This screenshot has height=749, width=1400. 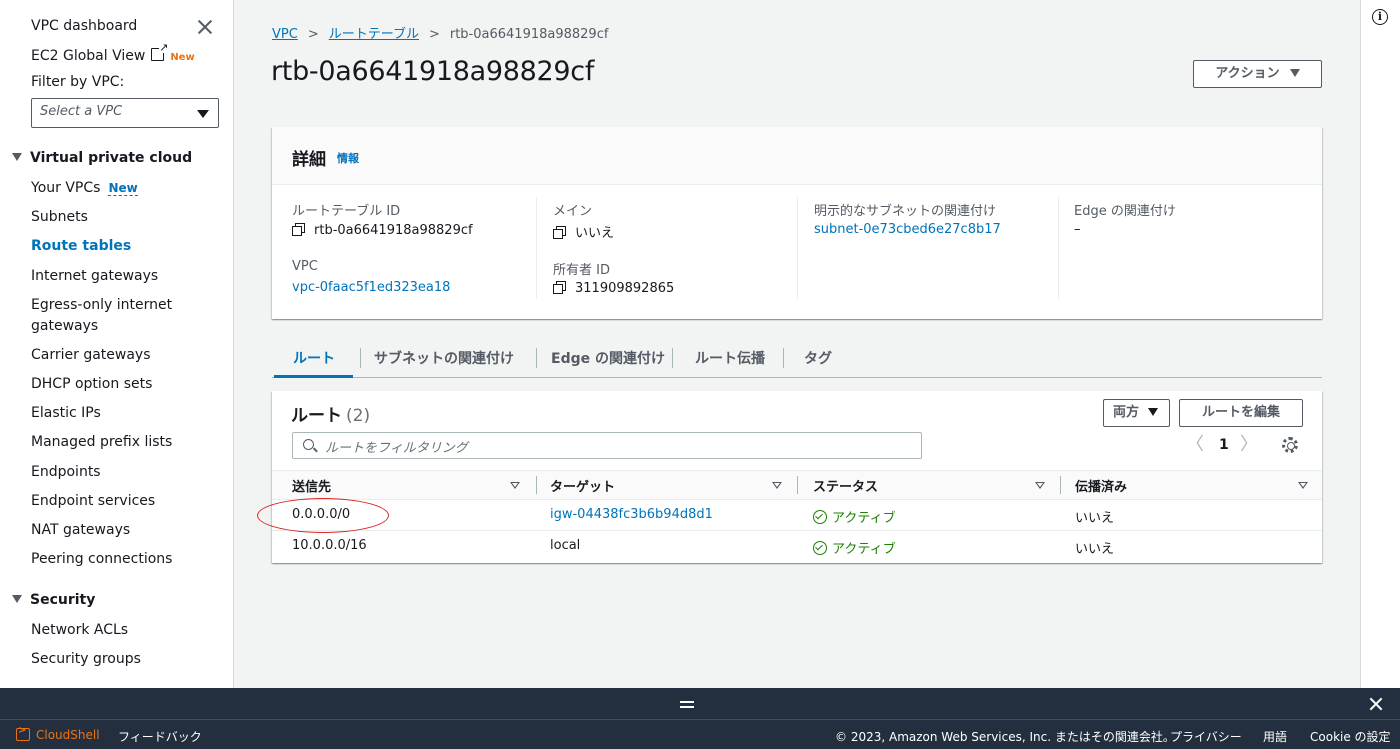 I want to click on sidebar-item-dhcp-option-sets: DHCP option sets, so click(x=91, y=384).